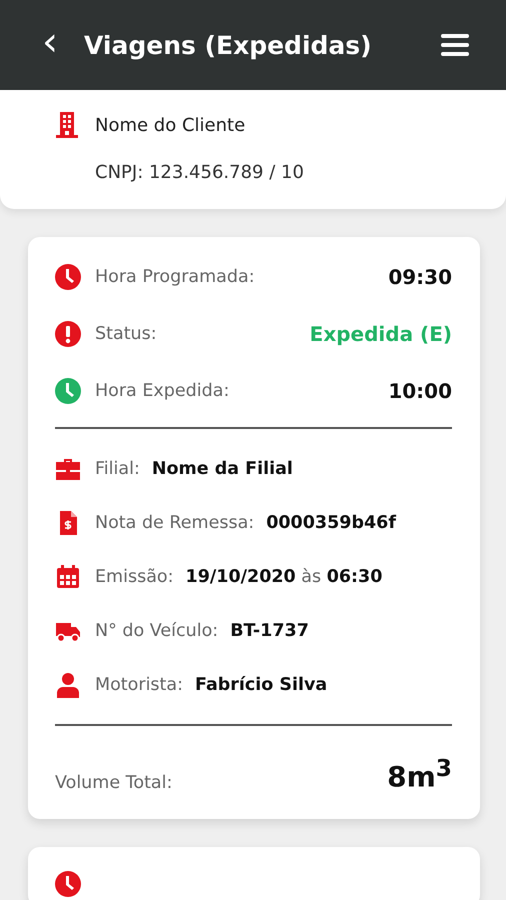  Describe the element at coordinates (170, 125) in the screenshot. I see `client-name: Nome do Cliente` at that location.